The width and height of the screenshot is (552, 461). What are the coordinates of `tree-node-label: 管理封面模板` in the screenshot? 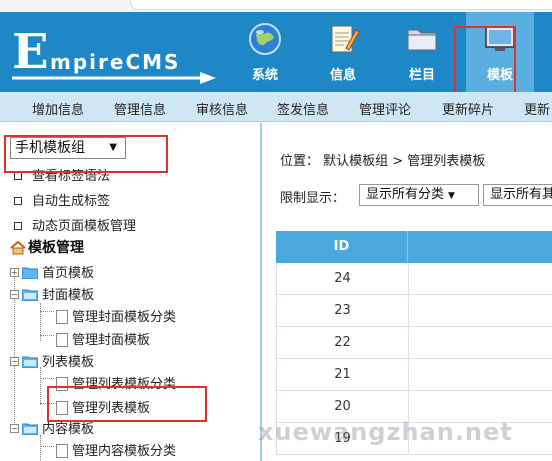 It's located at (111, 340).